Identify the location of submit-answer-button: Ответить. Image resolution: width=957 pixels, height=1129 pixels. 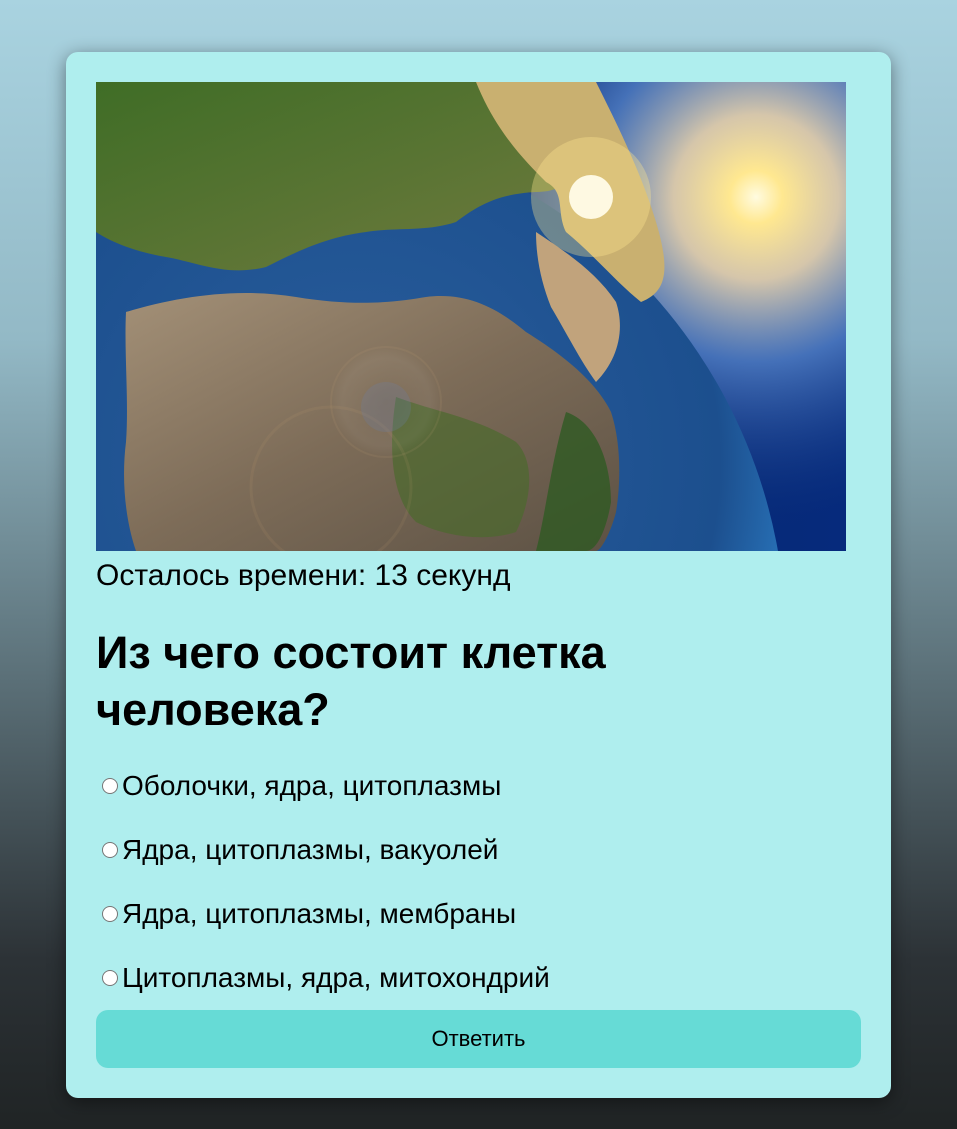
(478, 1039).